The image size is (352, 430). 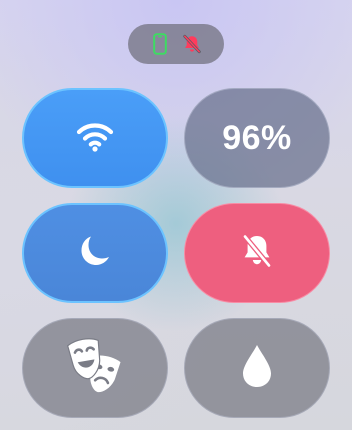 What do you see at coordinates (160, 44) in the screenshot?
I see `phone-connected-icon` at bounding box center [160, 44].